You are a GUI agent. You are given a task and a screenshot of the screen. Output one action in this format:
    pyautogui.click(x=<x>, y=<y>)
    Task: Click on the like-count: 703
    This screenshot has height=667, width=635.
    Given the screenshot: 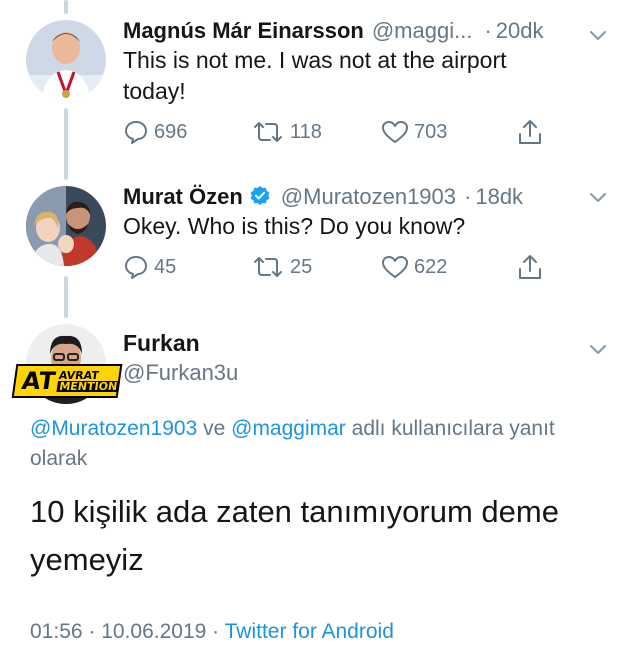 What is the action you would take?
    pyautogui.click(x=431, y=131)
    